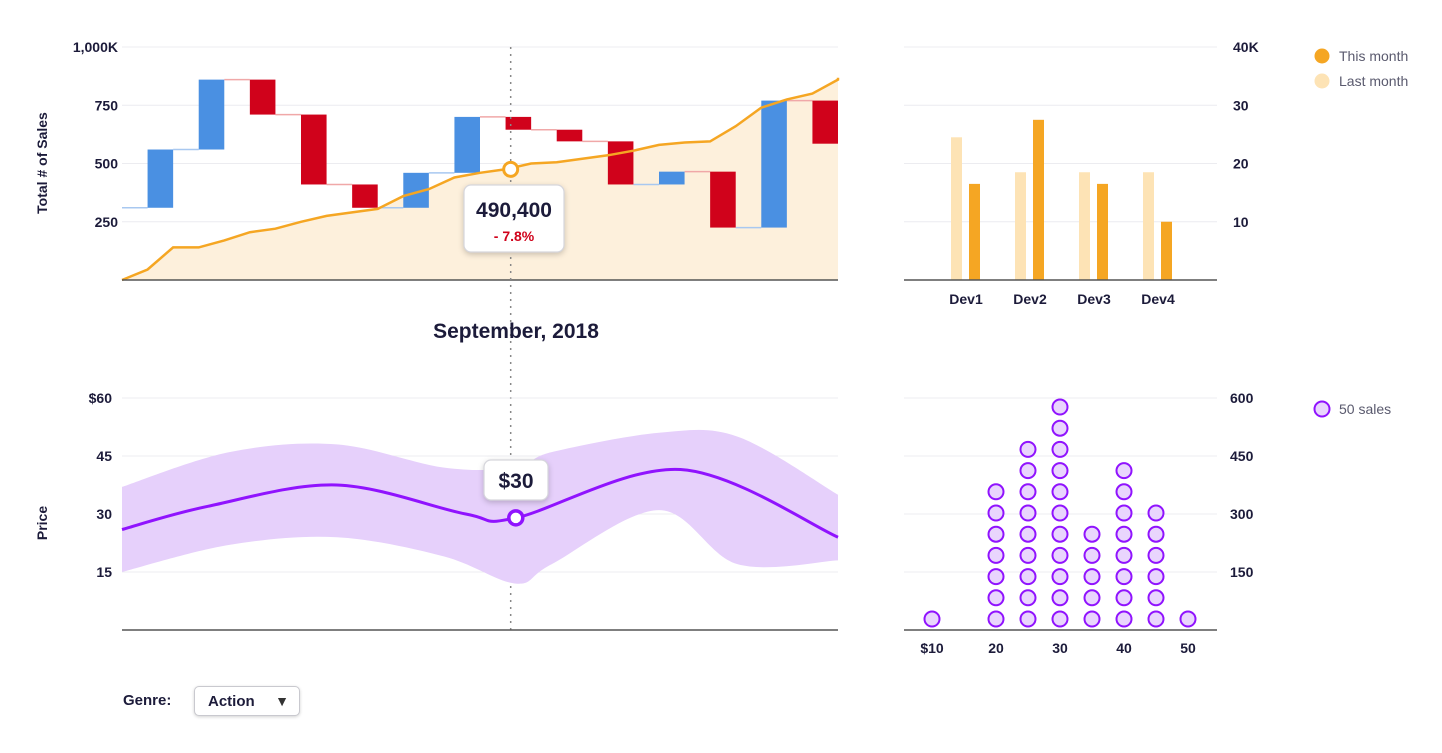 The width and height of the screenshot is (1442, 753). What do you see at coordinates (932, 648) in the screenshot?
I see `x-tick-label: $10` at bounding box center [932, 648].